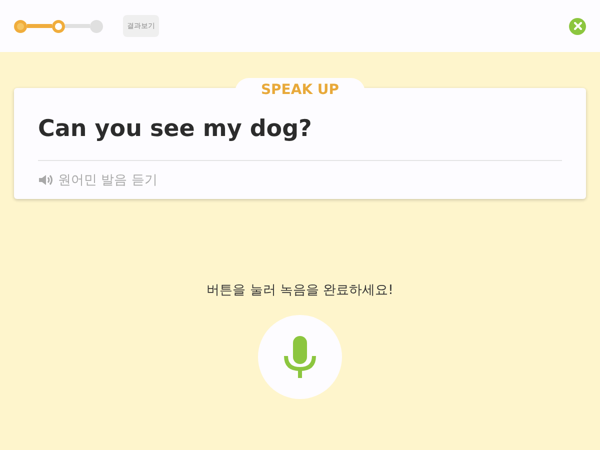 This screenshot has width=600, height=450. I want to click on sentence-text: Can you see my dog?, so click(175, 129).